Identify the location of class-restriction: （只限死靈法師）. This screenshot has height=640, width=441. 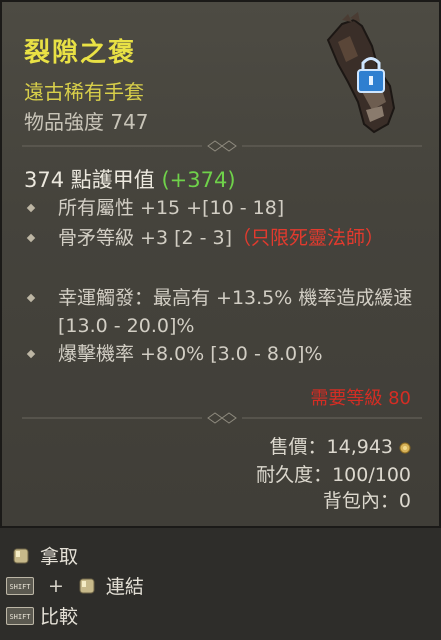
(308, 238).